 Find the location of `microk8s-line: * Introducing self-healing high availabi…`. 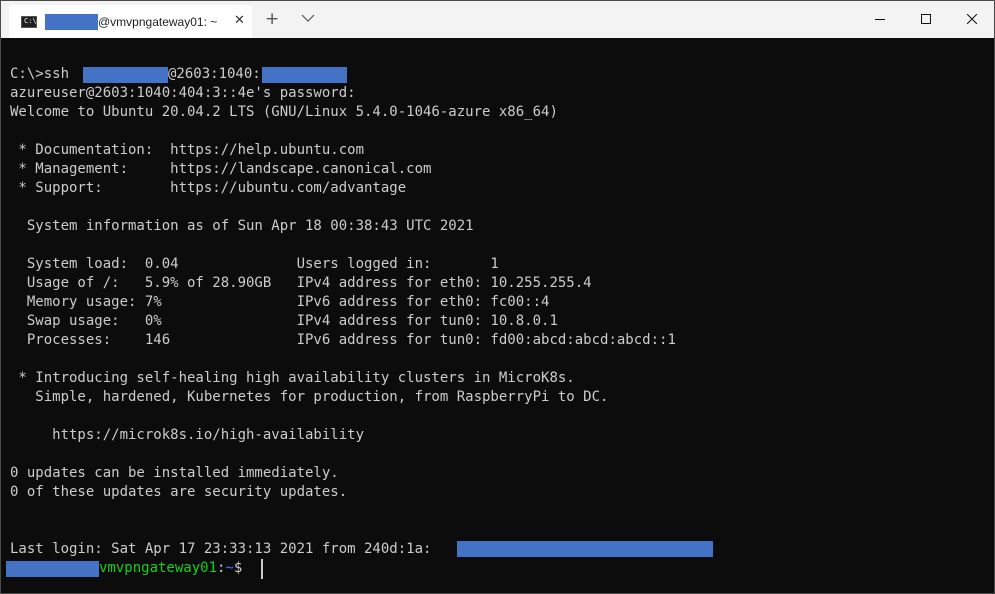

microk8s-line: * Introducing self-healing high availabi… is located at coordinates (292, 378).